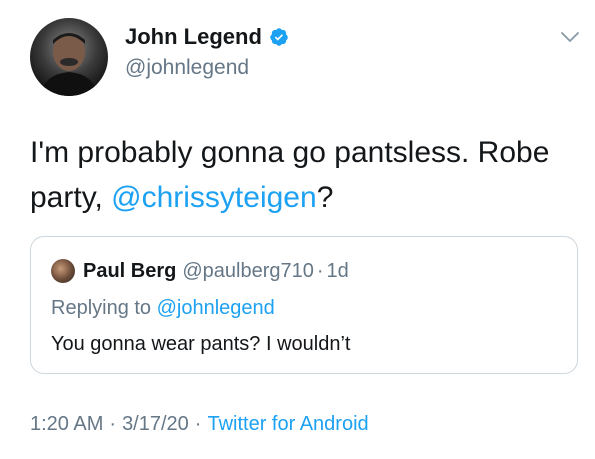 The width and height of the screenshot is (595, 459). I want to click on author-name-row: John Legend, so click(207, 37).